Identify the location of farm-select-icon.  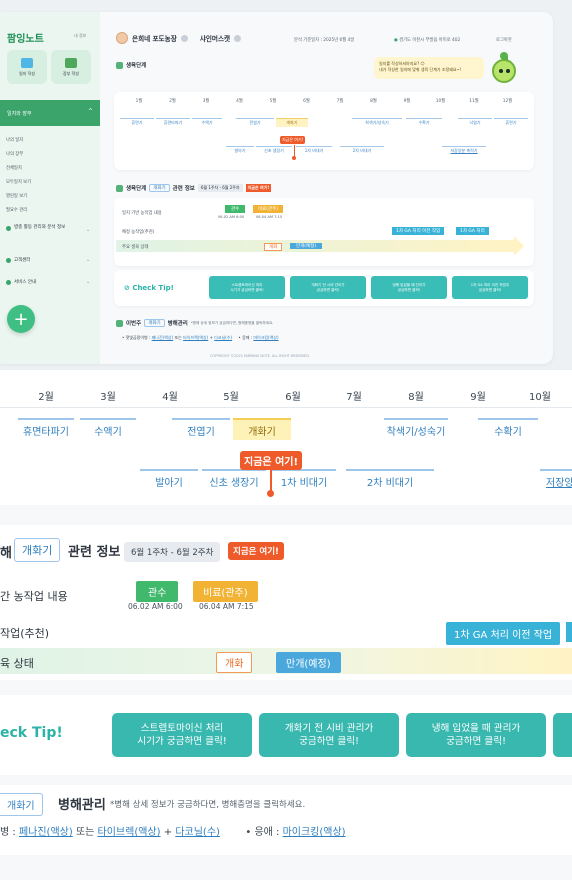
(184, 38).